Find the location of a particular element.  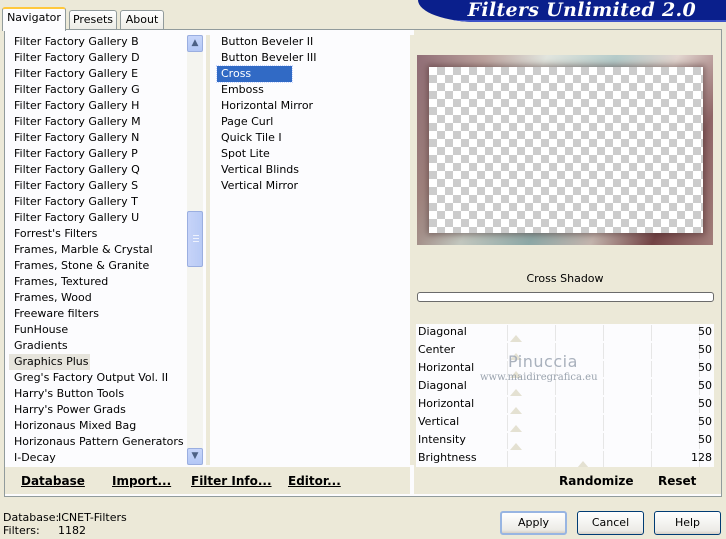

filter-item: Vertical Blinds is located at coordinates (309, 170).